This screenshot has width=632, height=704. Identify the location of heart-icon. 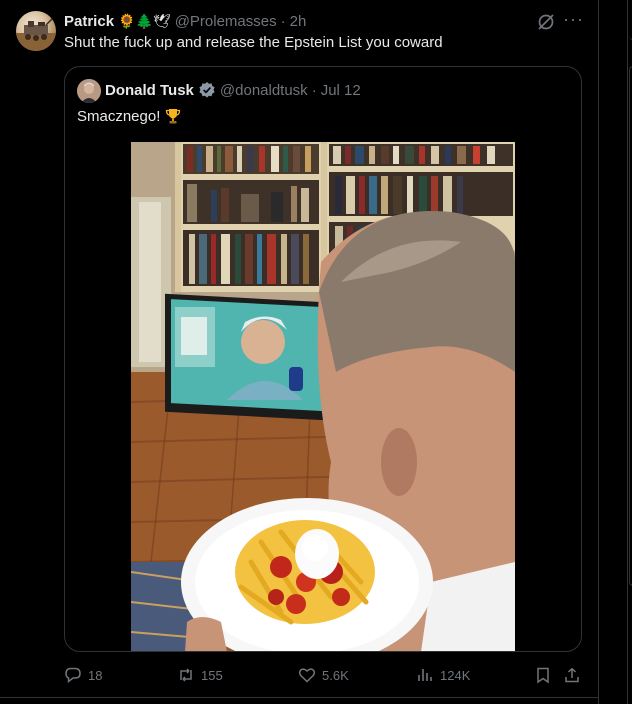
(307, 675).